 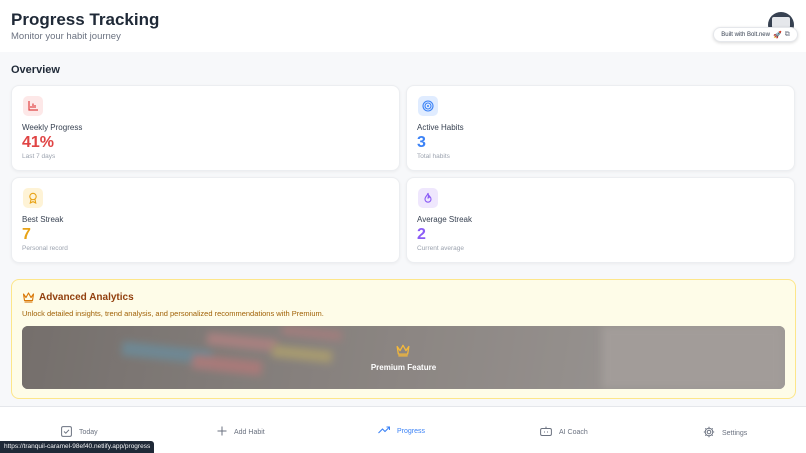 I want to click on stat-card-active-habits: Active Habits 3 Total habits, so click(x=600, y=128).